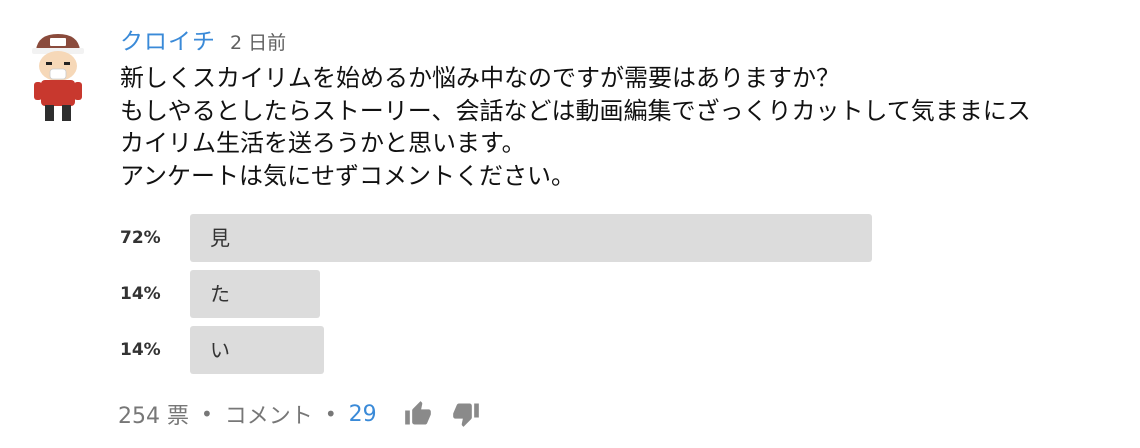 This screenshot has width=1140, height=448. Describe the element at coordinates (269, 414) in the screenshot. I see `comments-link: コメント` at that location.